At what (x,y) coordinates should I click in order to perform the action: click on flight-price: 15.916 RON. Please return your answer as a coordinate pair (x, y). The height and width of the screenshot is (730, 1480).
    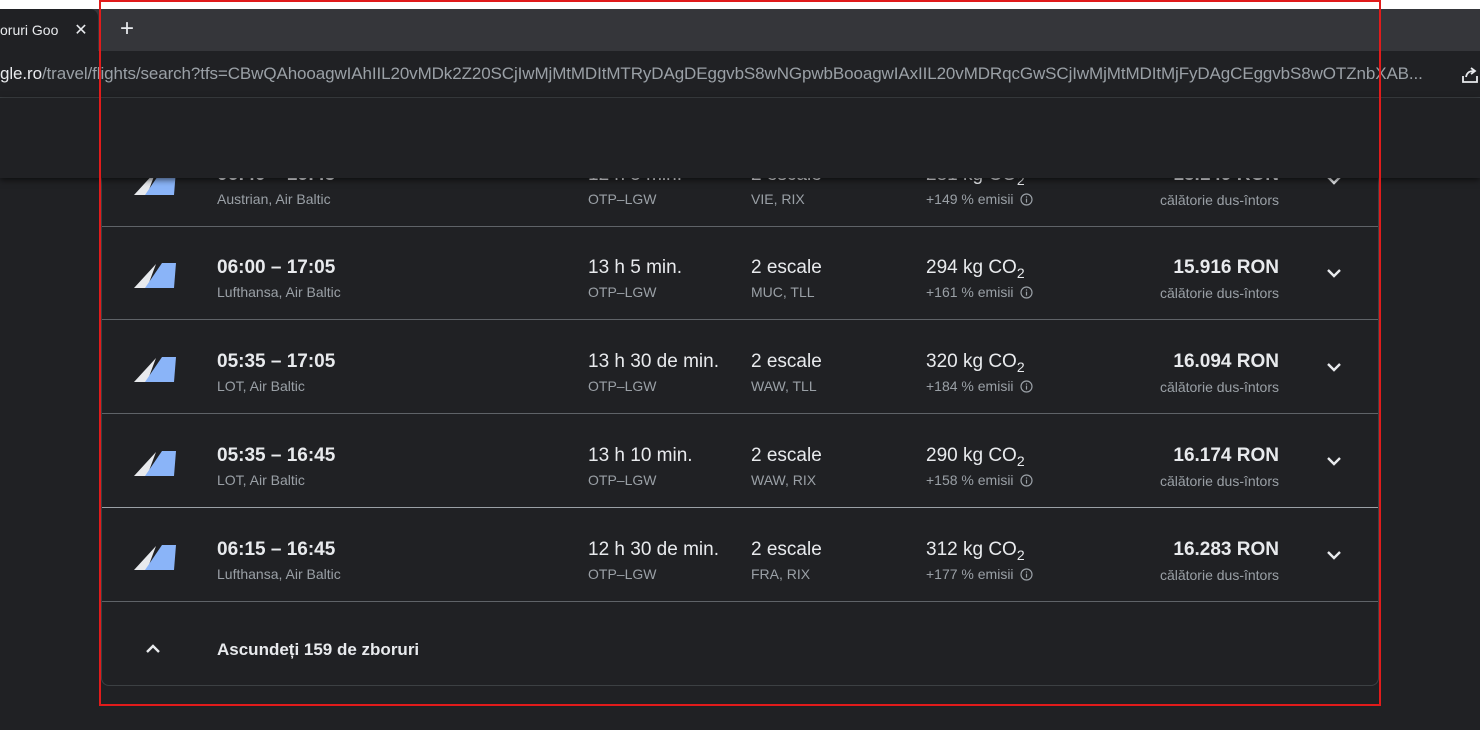
    Looking at the image, I should click on (1226, 267).